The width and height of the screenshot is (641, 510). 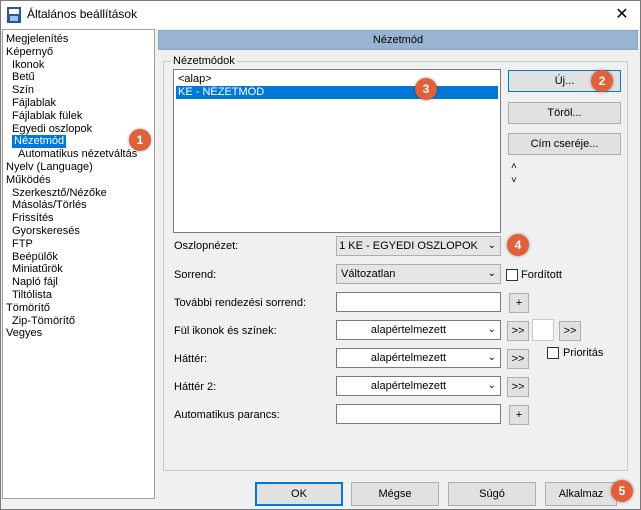 What do you see at coordinates (408, 330) in the screenshot?
I see `tab-icons-value: alapértelmezett` at bounding box center [408, 330].